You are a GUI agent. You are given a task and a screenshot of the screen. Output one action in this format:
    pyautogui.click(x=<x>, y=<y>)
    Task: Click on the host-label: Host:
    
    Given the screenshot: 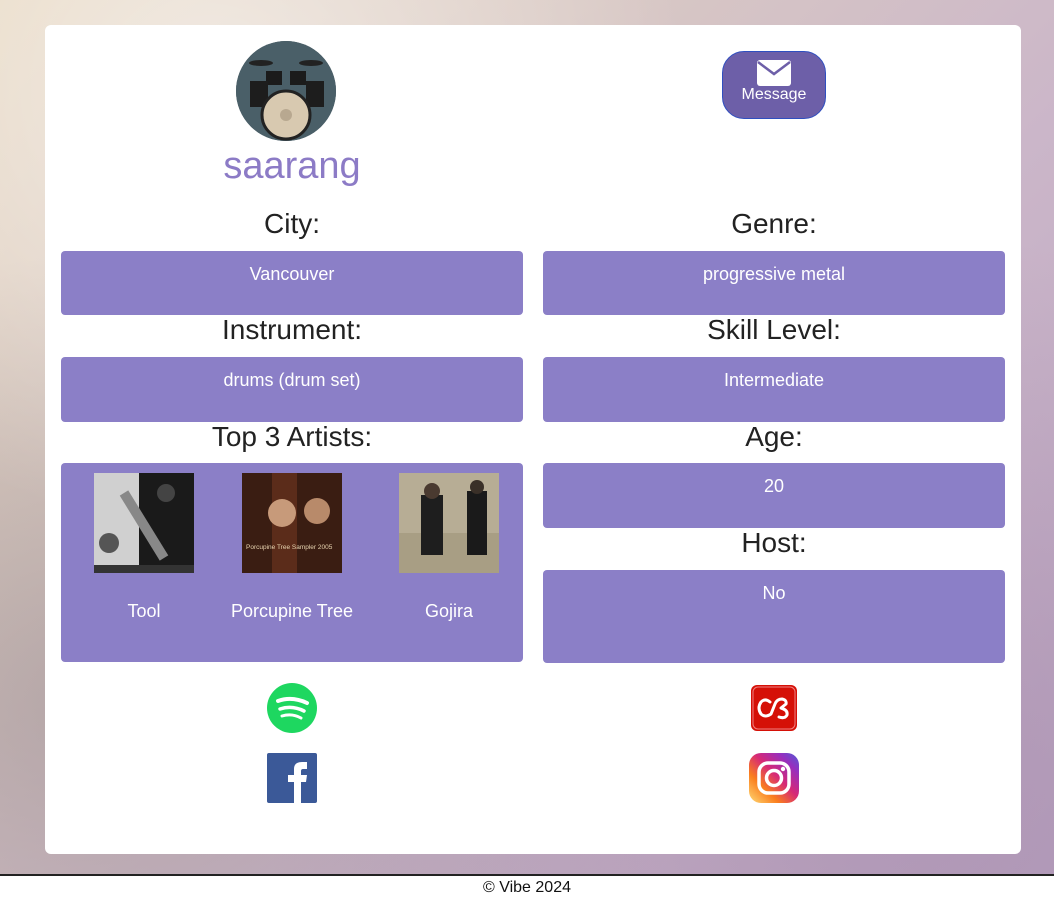 What is the action you would take?
    pyautogui.click(x=774, y=542)
    